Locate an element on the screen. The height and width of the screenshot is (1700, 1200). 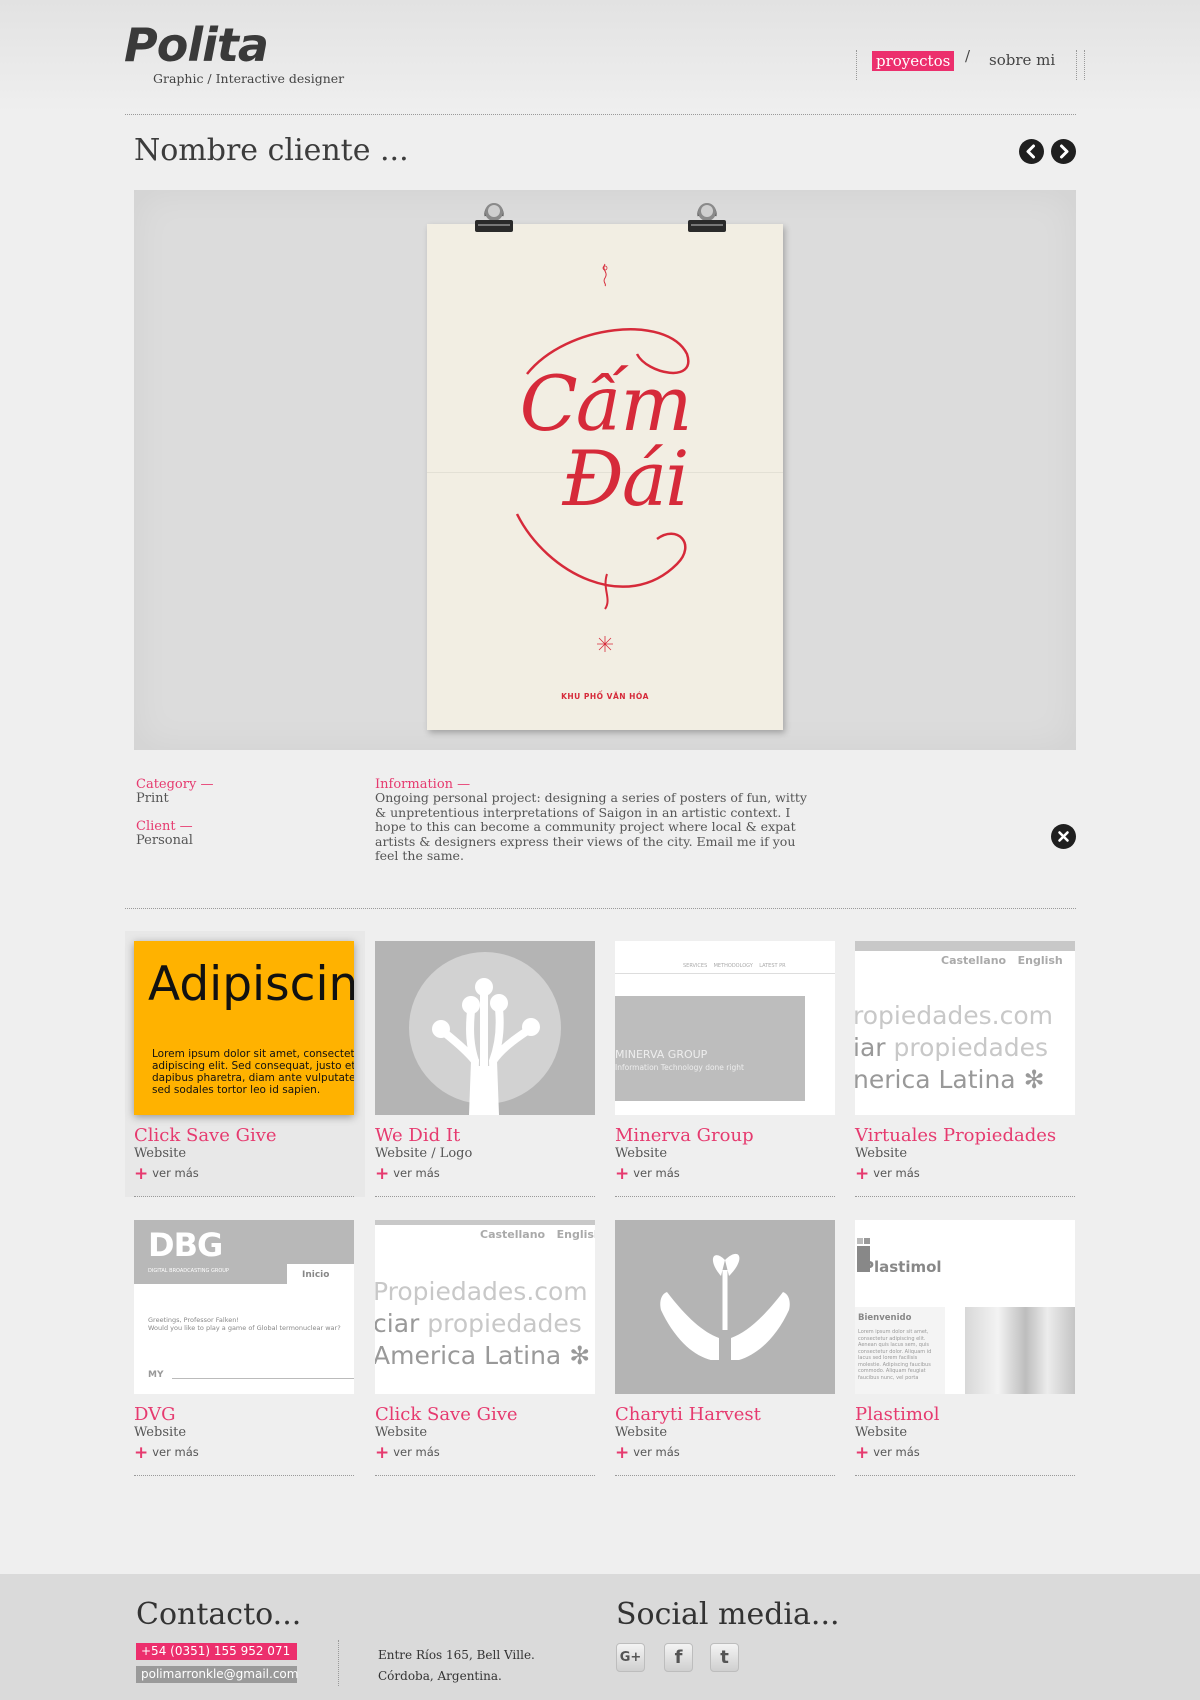
logo: Polita is located at coordinates (196, 45).